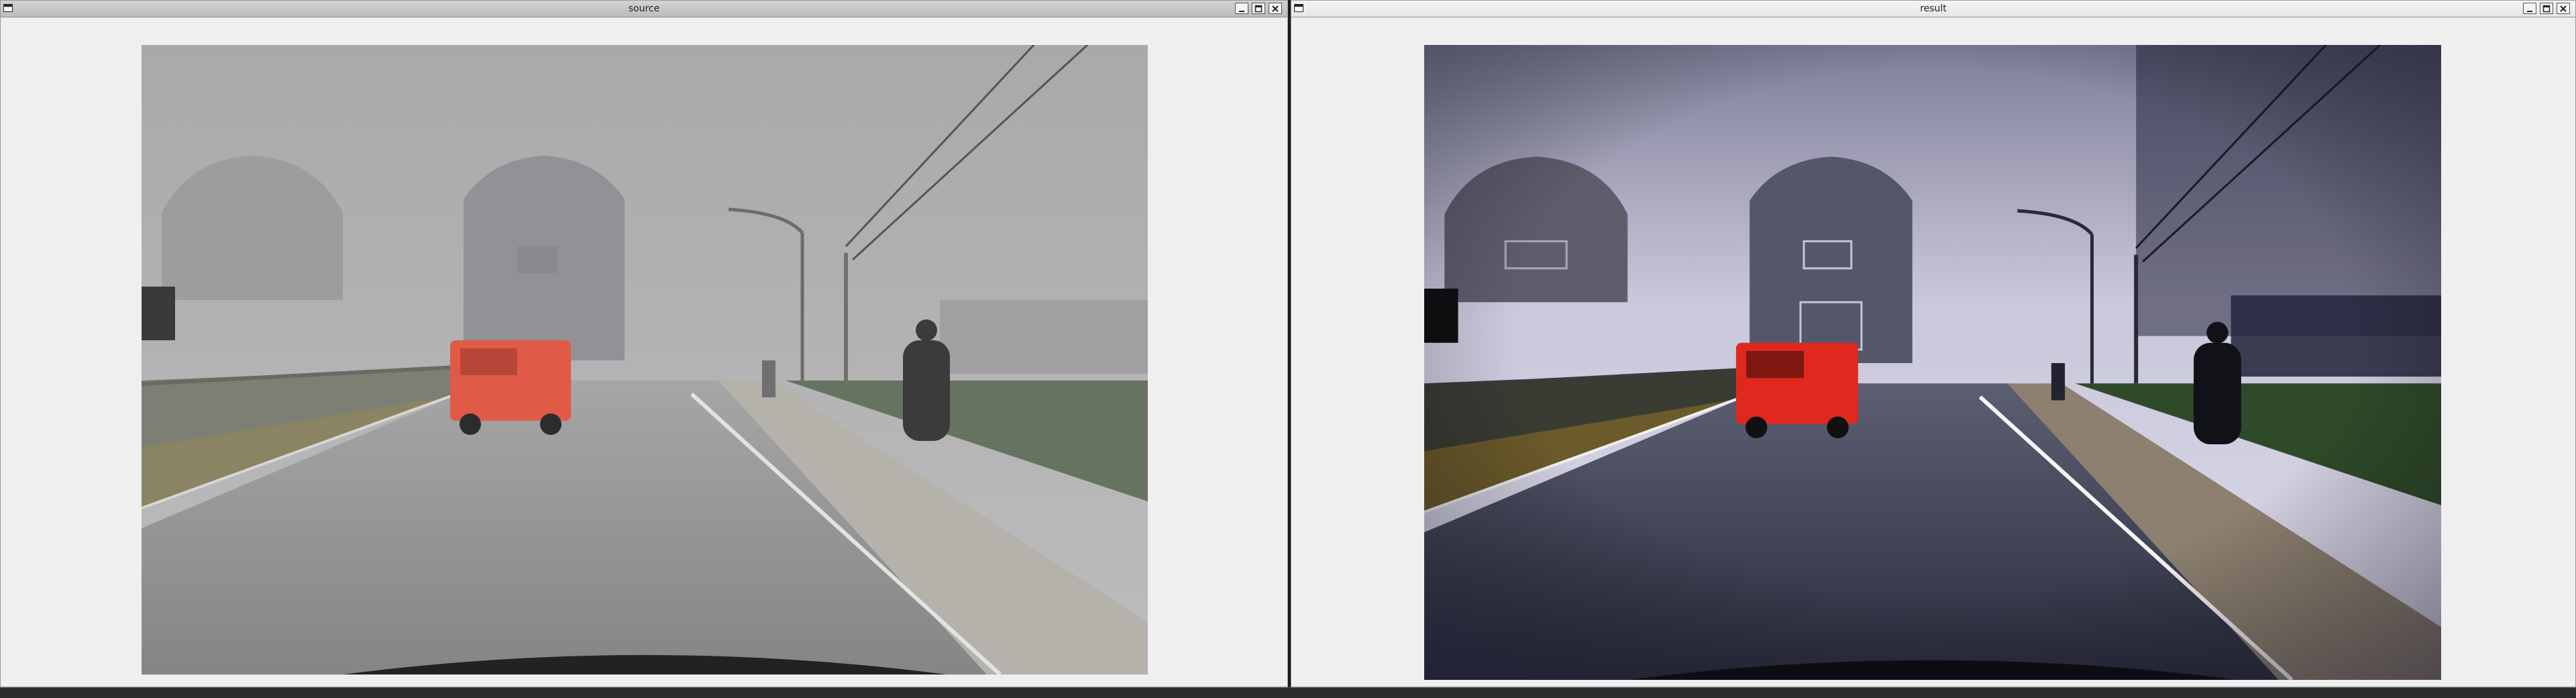 Image resolution: width=2576 pixels, height=698 pixels. I want to click on result-titlebar: result, so click(1933, 9).